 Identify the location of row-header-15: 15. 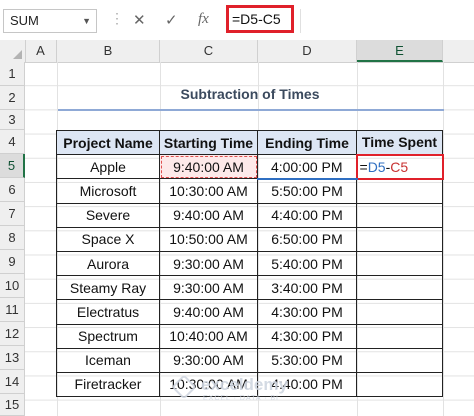
(12, 405).